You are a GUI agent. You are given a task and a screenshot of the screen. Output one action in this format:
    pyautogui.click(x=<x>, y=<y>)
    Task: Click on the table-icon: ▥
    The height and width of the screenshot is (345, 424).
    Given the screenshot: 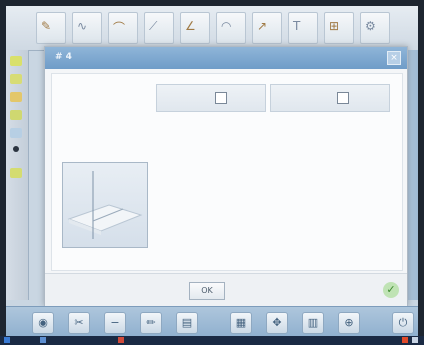 What is the action you would take?
    pyautogui.click(x=313, y=323)
    